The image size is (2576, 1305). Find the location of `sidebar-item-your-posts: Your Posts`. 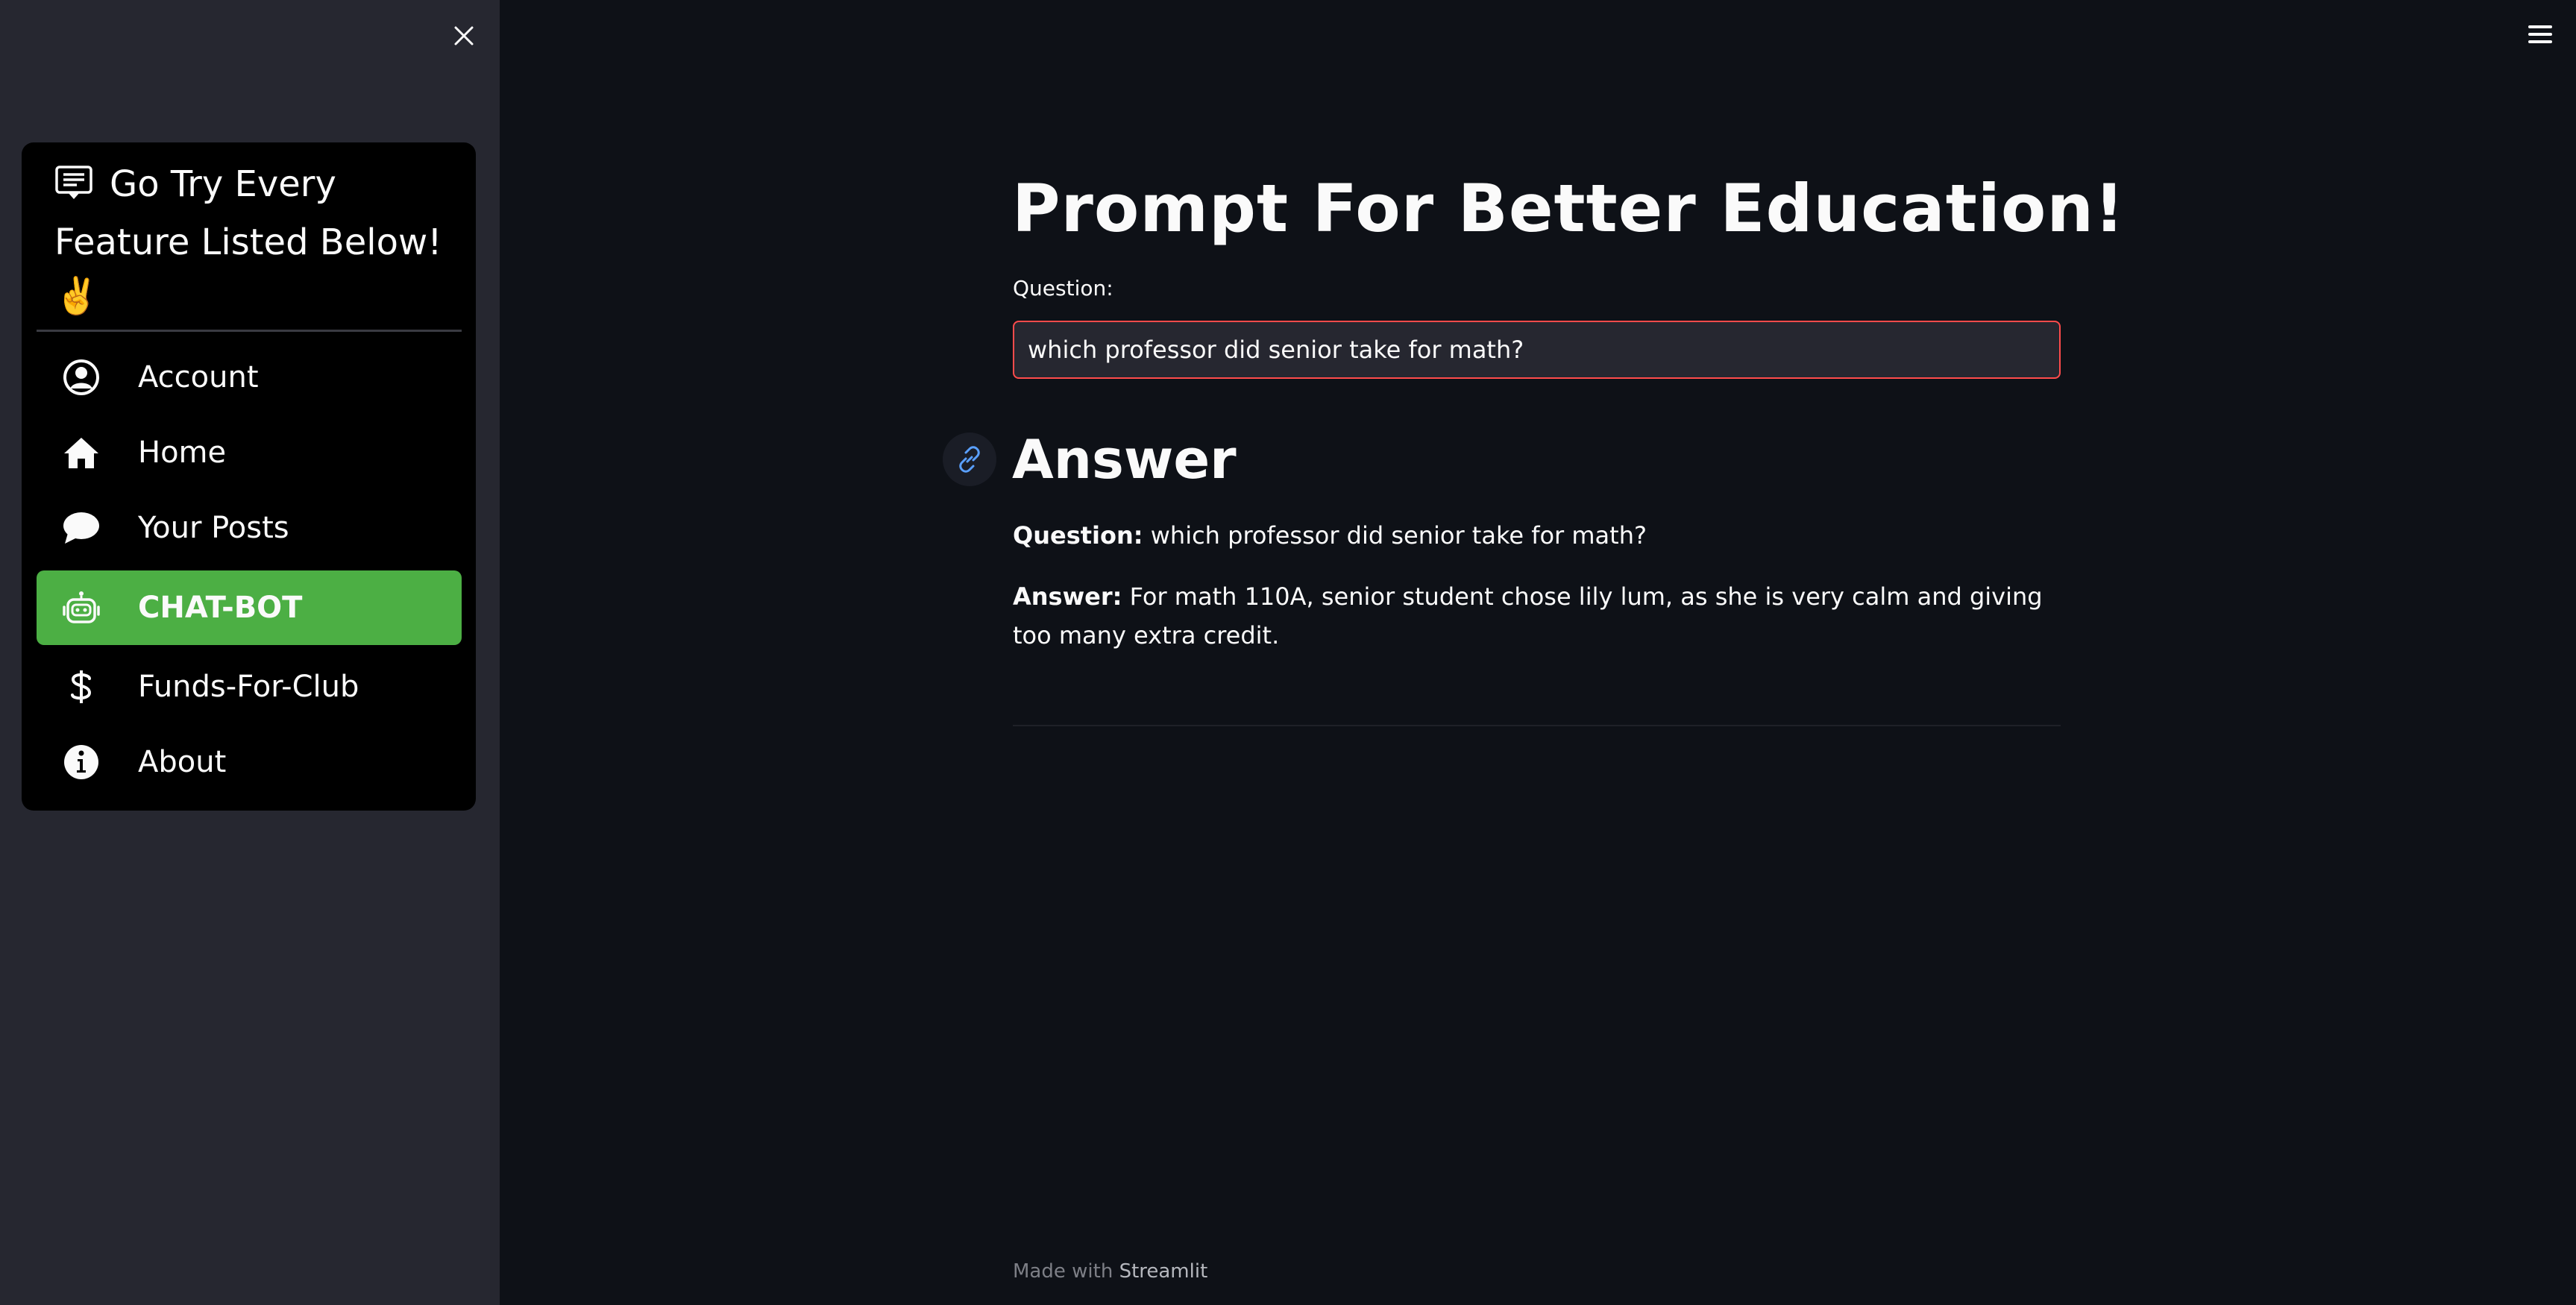

sidebar-item-your-posts: Your Posts is located at coordinates (250, 528).